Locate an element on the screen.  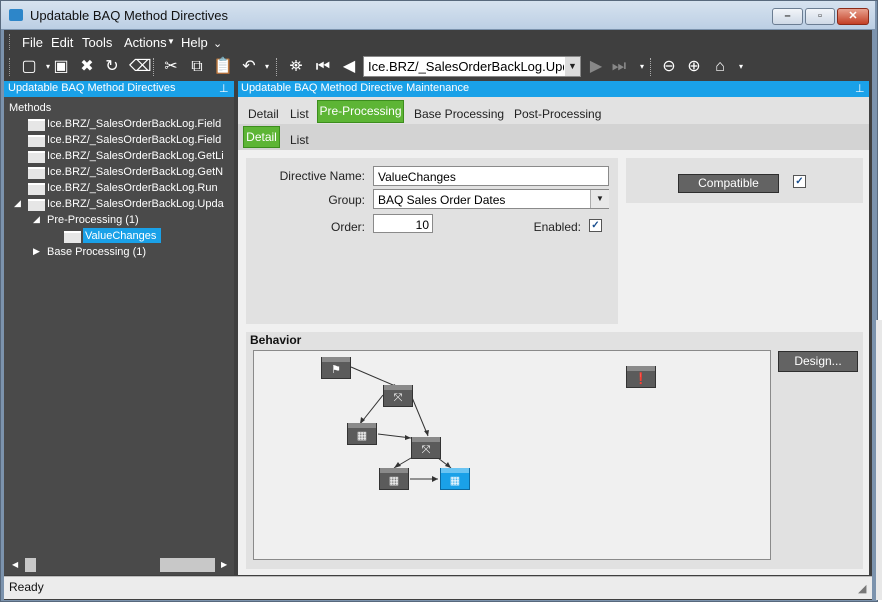
paste-icon: 📋 is located at coordinates (223, 67).